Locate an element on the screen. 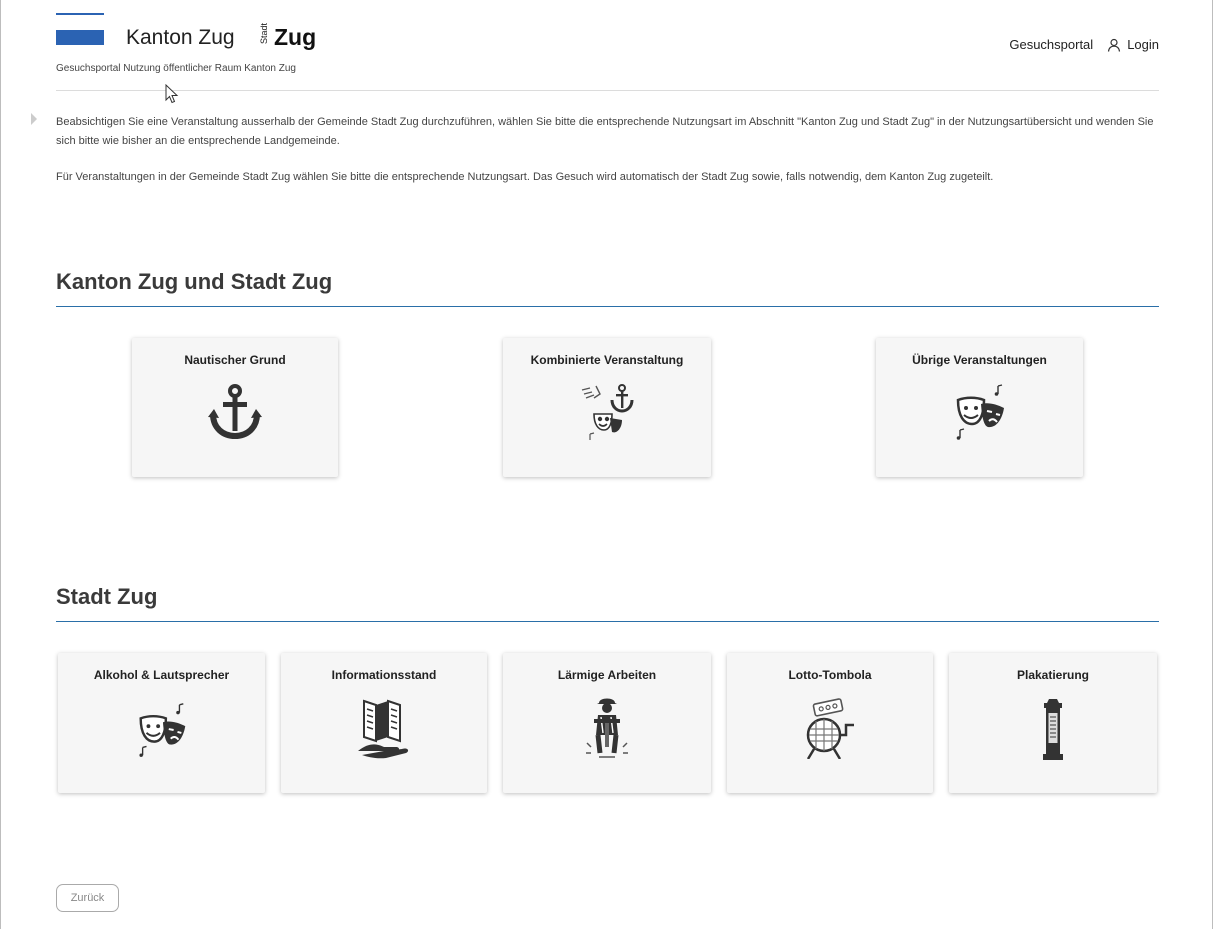 Image resolution: width=1213 pixels, height=929 pixels. window-border-left is located at coordinates (0, 464).